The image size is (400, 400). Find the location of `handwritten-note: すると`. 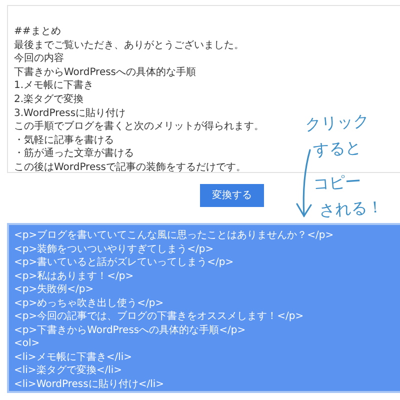

handwritten-note: すると is located at coordinates (337, 149).